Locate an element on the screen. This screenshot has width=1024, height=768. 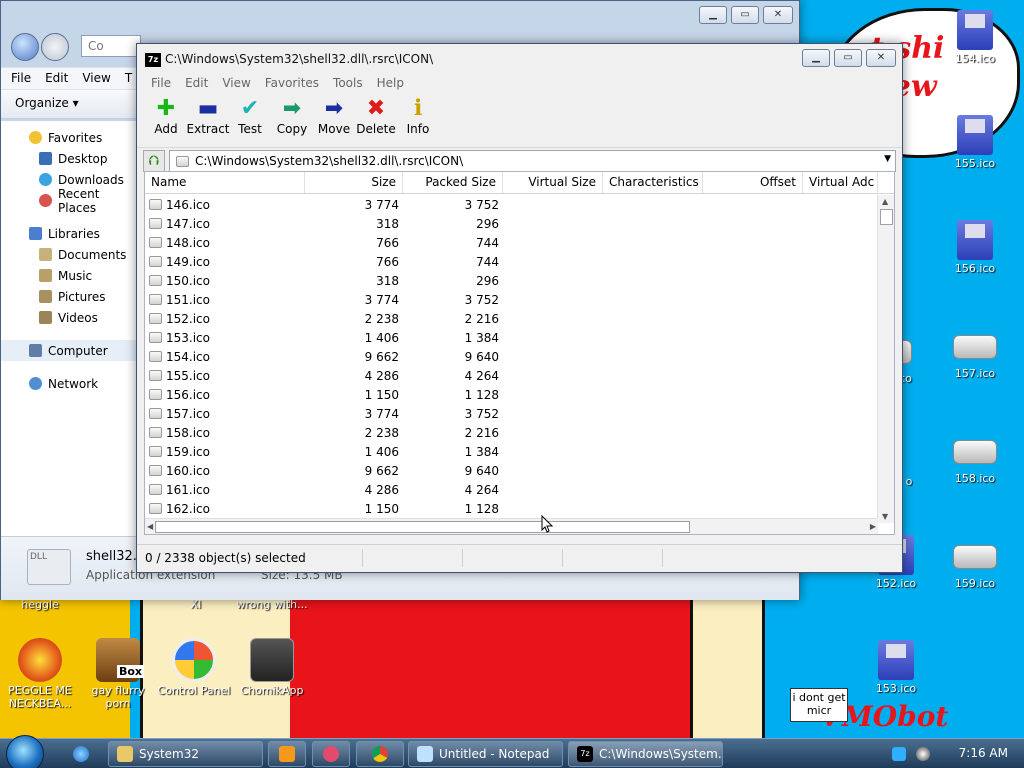
taskbar-task-notepad: Untitled - Notepad is located at coordinates (485, 754).